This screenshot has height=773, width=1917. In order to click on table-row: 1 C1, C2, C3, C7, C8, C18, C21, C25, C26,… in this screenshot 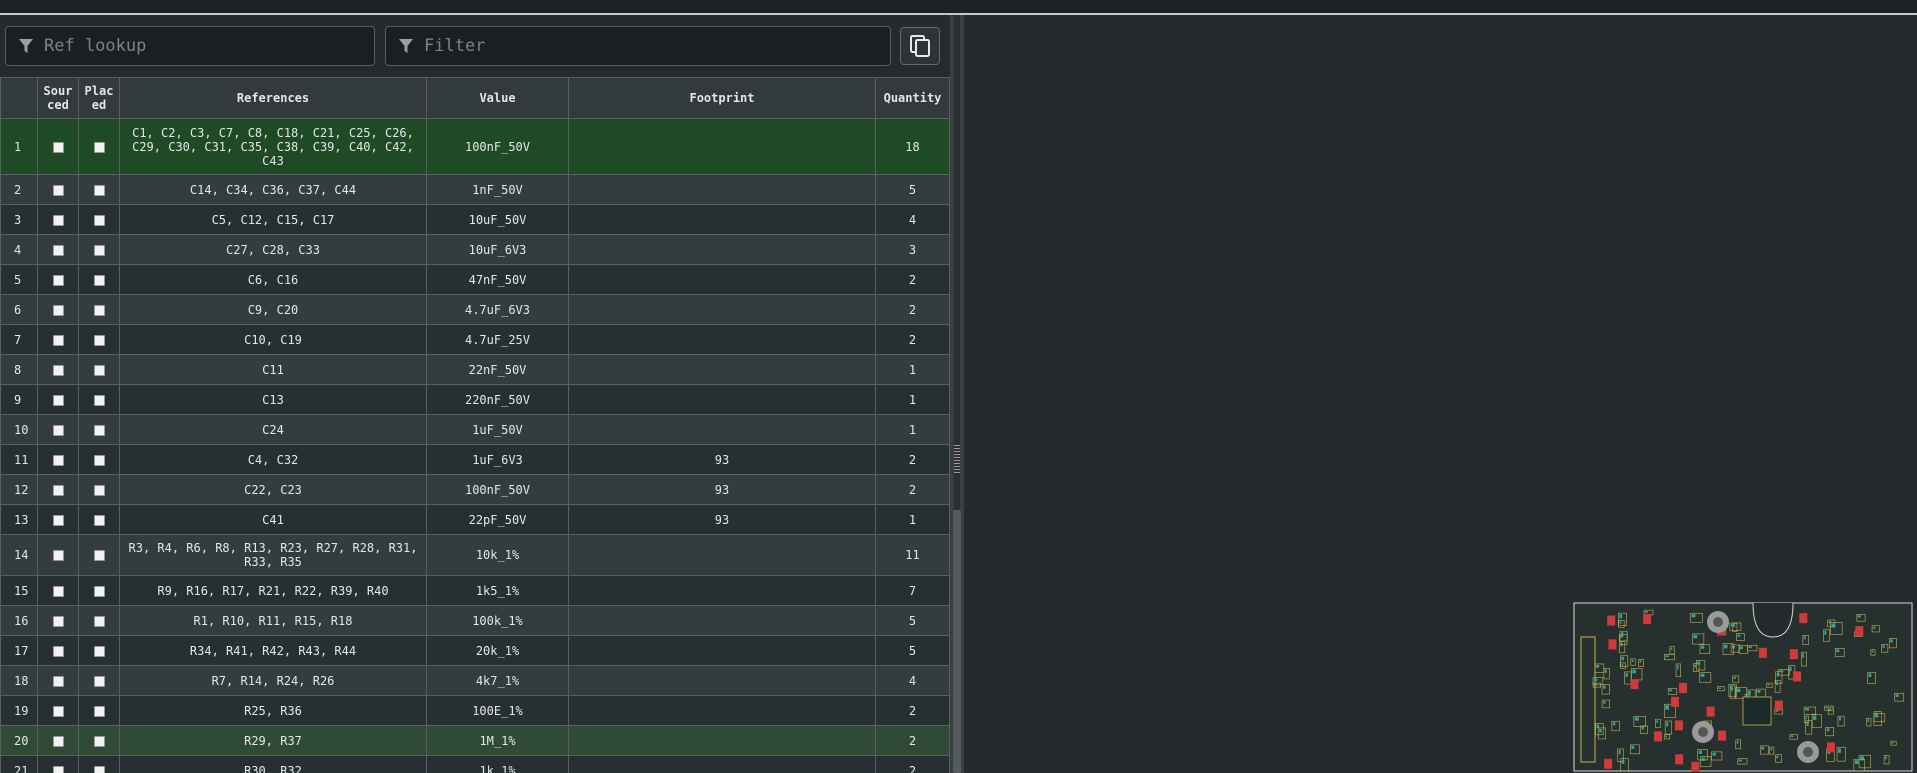, I will do `click(475, 146)`.